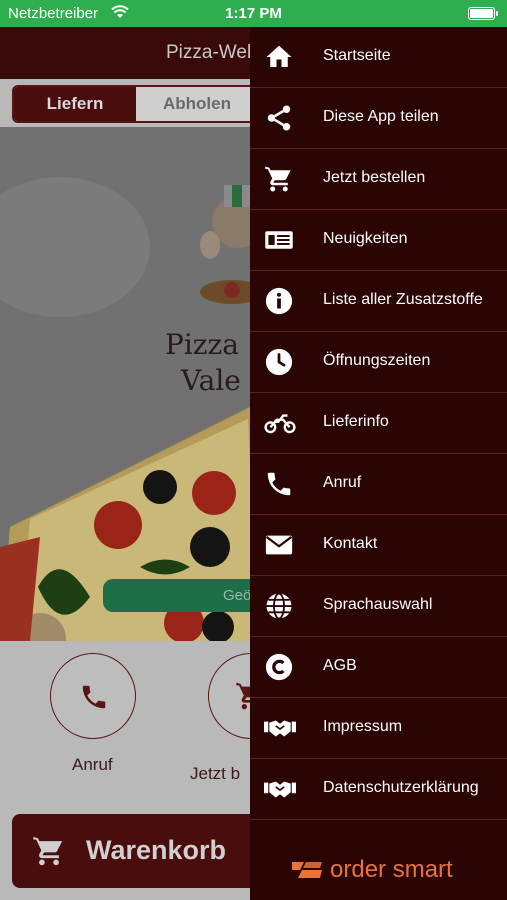  I want to click on battery-icon, so click(483, 13).